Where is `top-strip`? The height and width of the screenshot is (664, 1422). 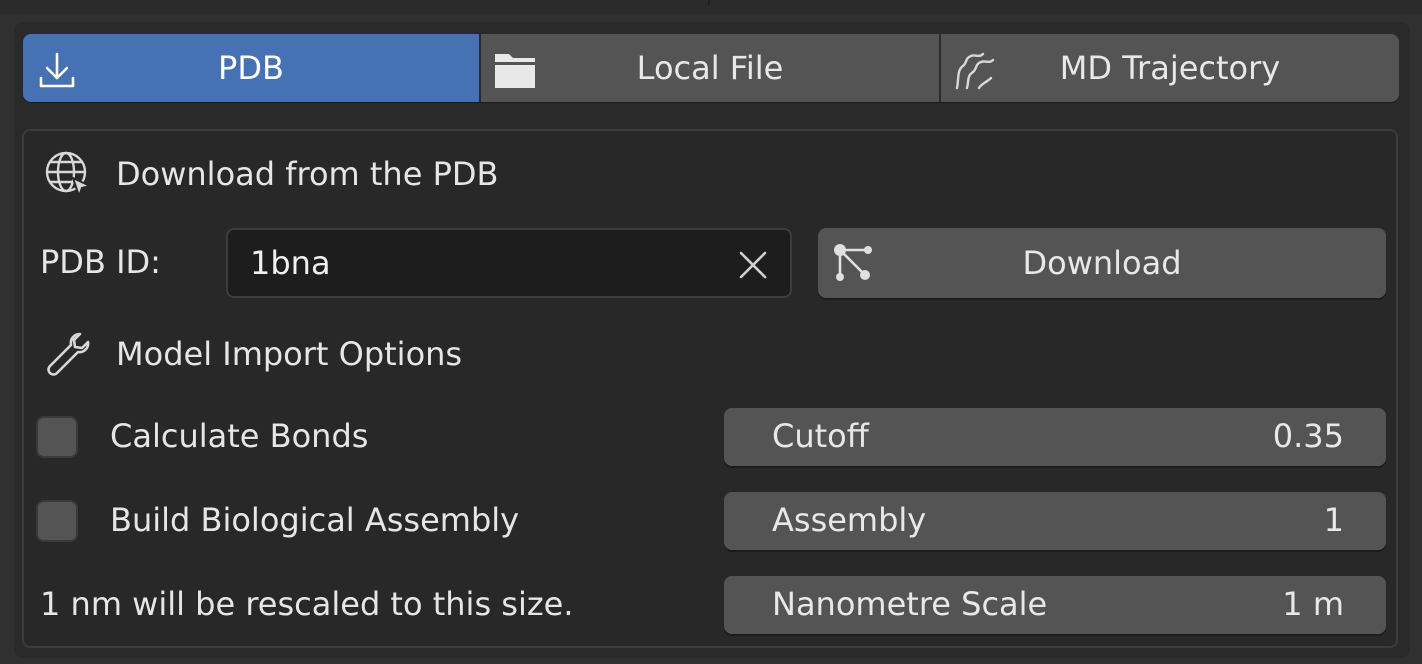 top-strip is located at coordinates (711, 7).